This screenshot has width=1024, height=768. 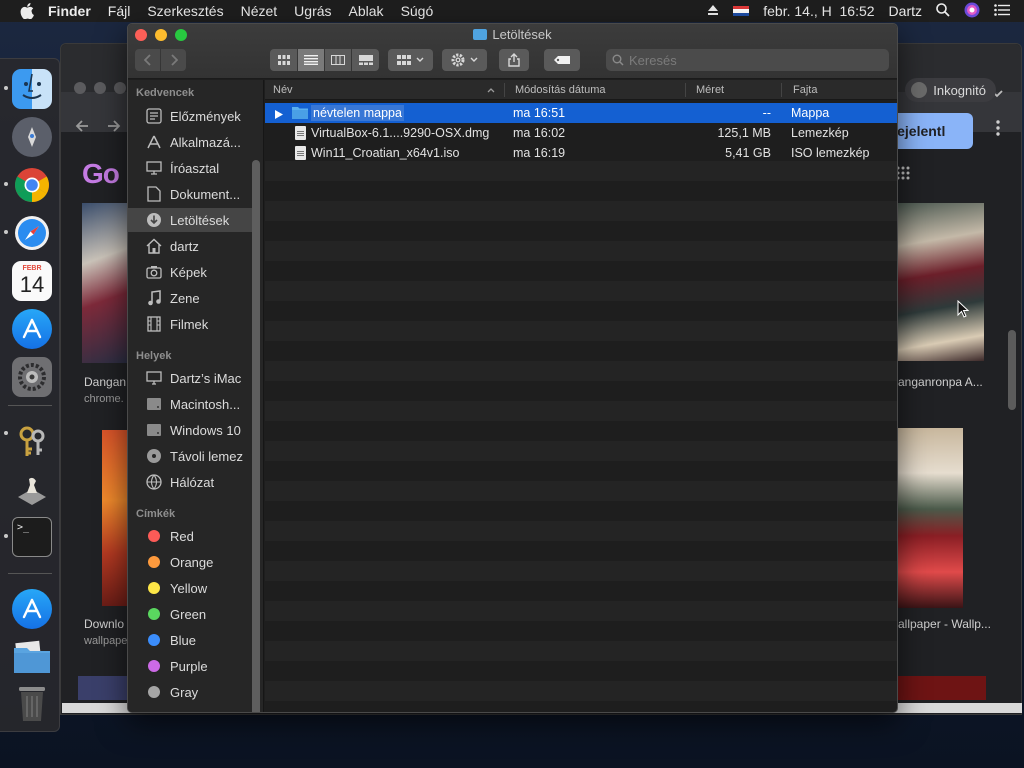 I want to click on list-view-button, so click(x=311, y=60).